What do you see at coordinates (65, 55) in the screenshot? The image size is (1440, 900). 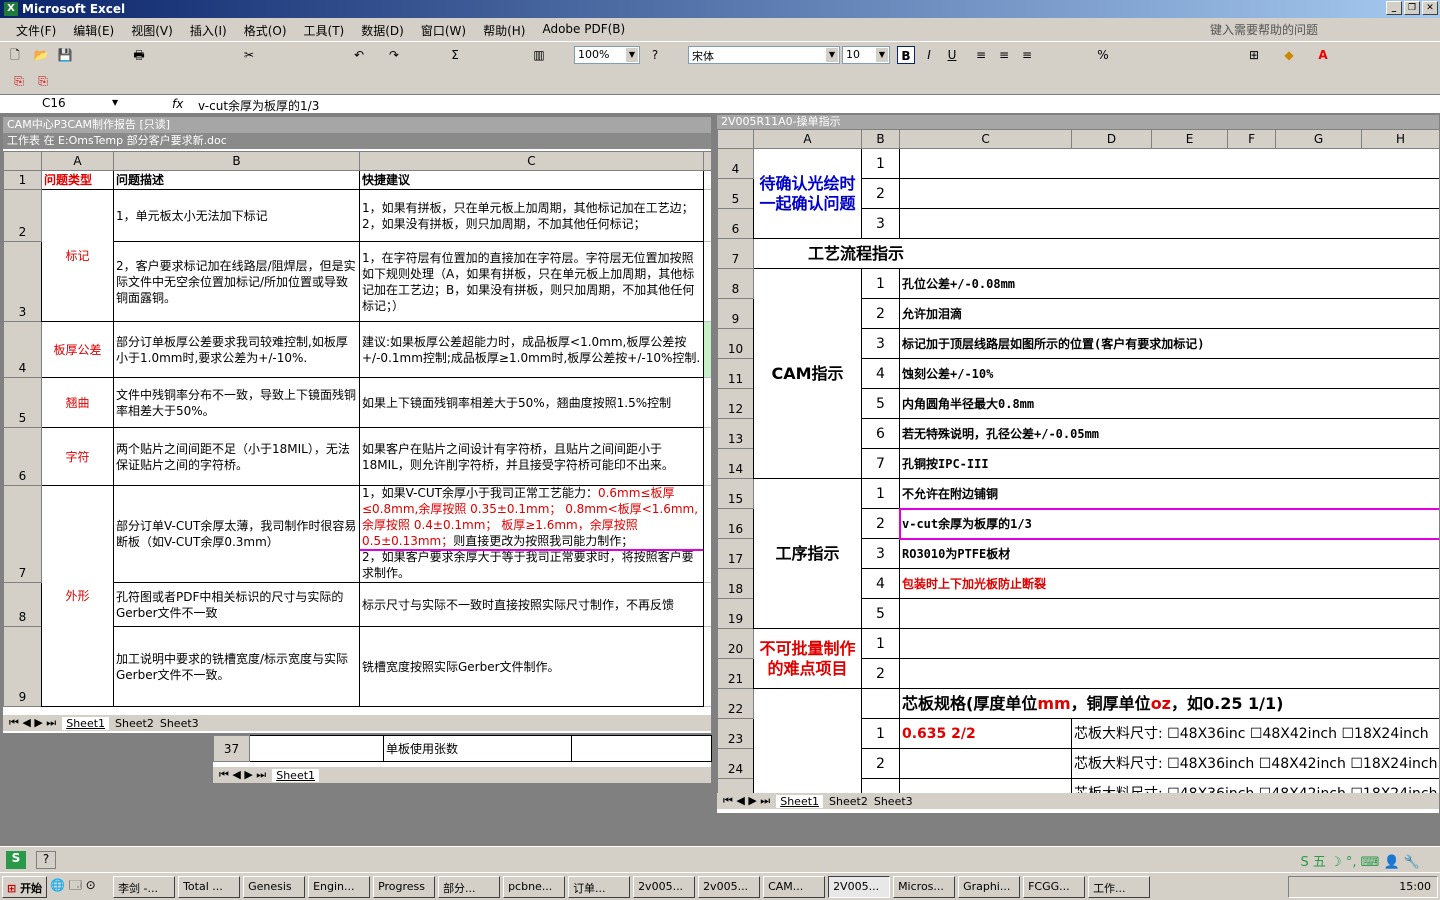 I see `save-icon: 💾` at bounding box center [65, 55].